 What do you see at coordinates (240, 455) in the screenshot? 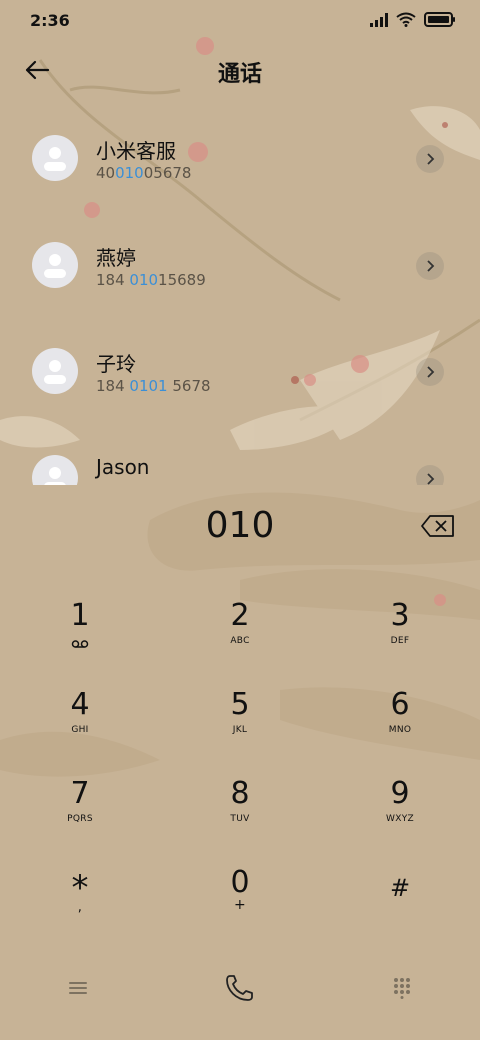
I see `contact-item: Jason` at bounding box center [240, 455].